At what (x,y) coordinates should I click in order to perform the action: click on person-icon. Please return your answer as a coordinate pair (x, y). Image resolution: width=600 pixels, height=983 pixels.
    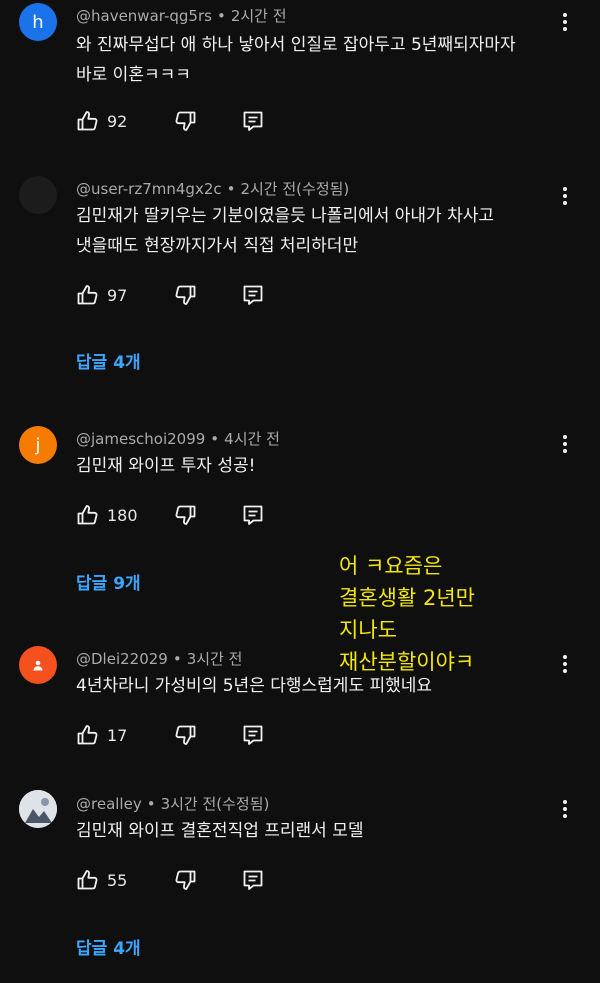
    Looking at the image, I should click on (38, 665).